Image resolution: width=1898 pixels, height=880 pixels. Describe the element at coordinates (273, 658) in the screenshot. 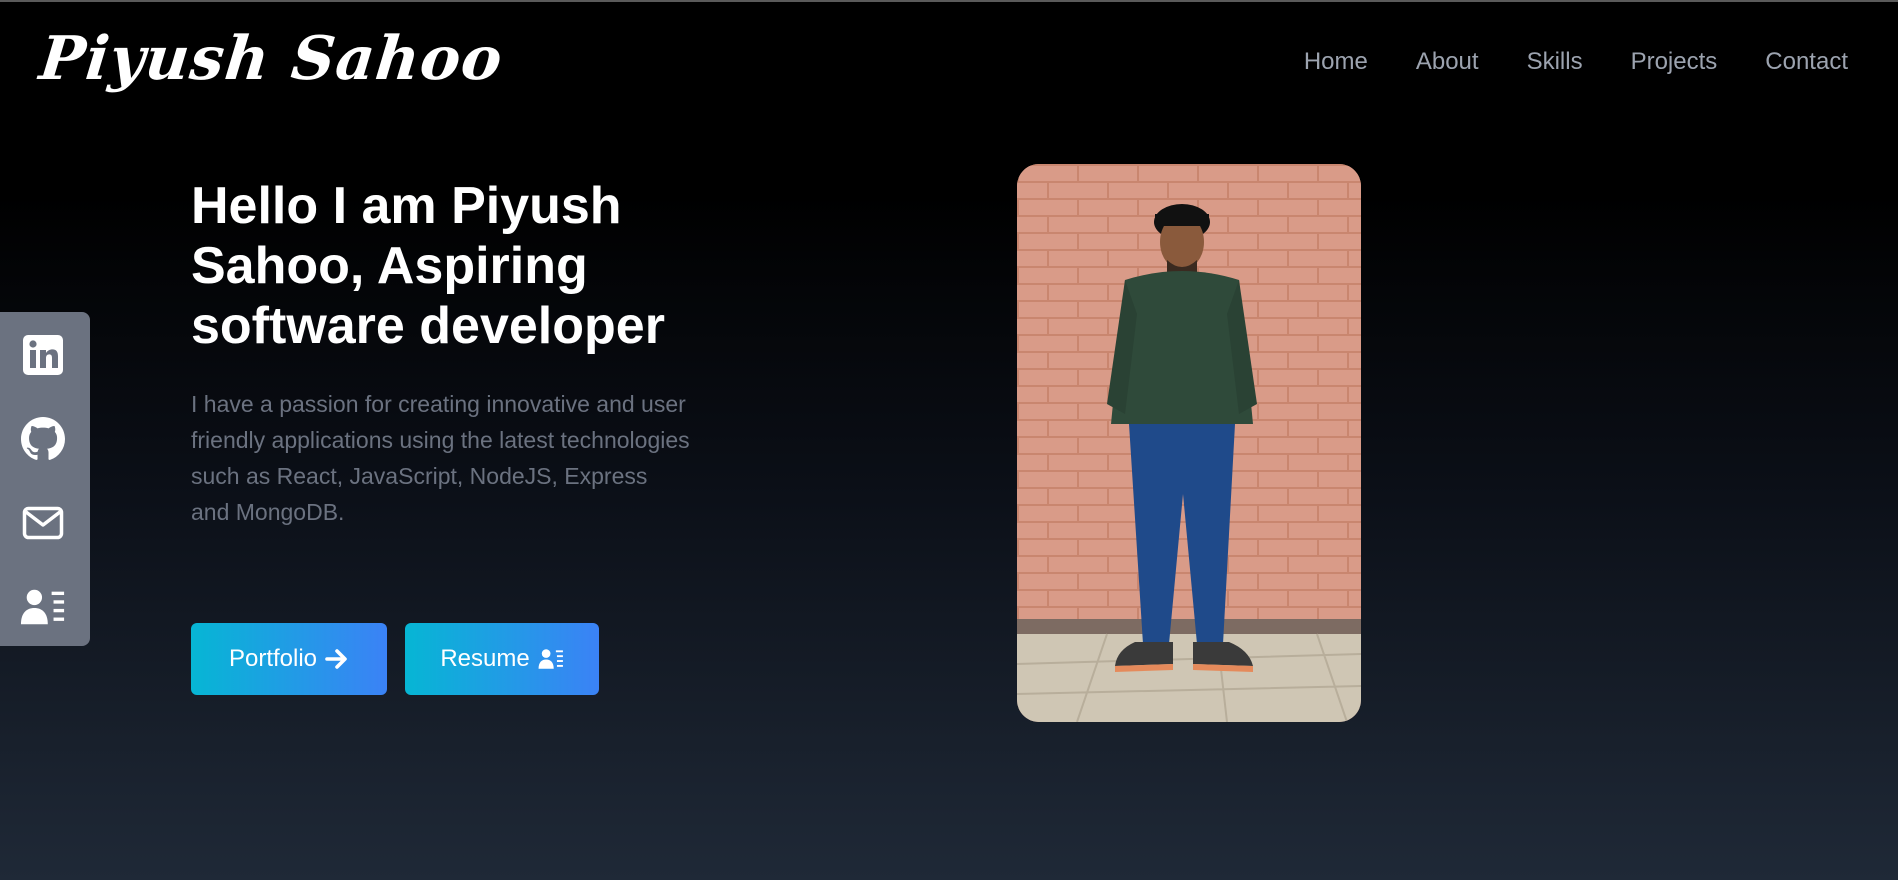

I see `portfolio-button-label: Portfolio` at that location.